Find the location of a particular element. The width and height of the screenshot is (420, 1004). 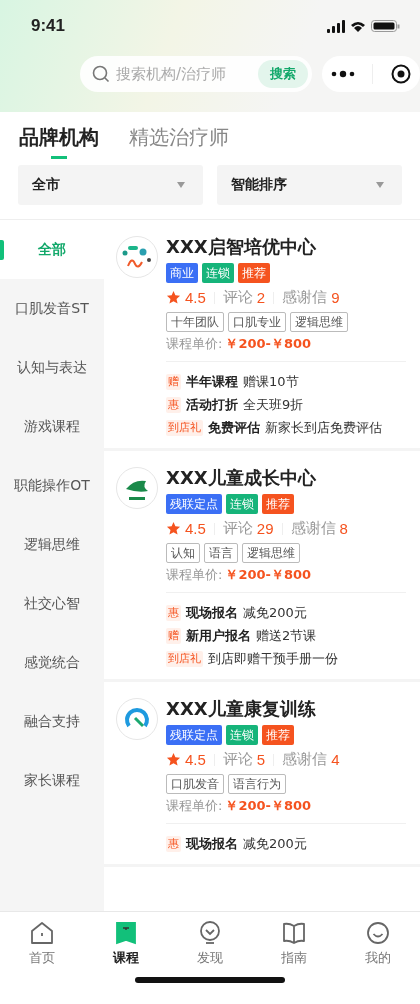

sidebar-item: 家长课程 is located at coordinates (52, 780).